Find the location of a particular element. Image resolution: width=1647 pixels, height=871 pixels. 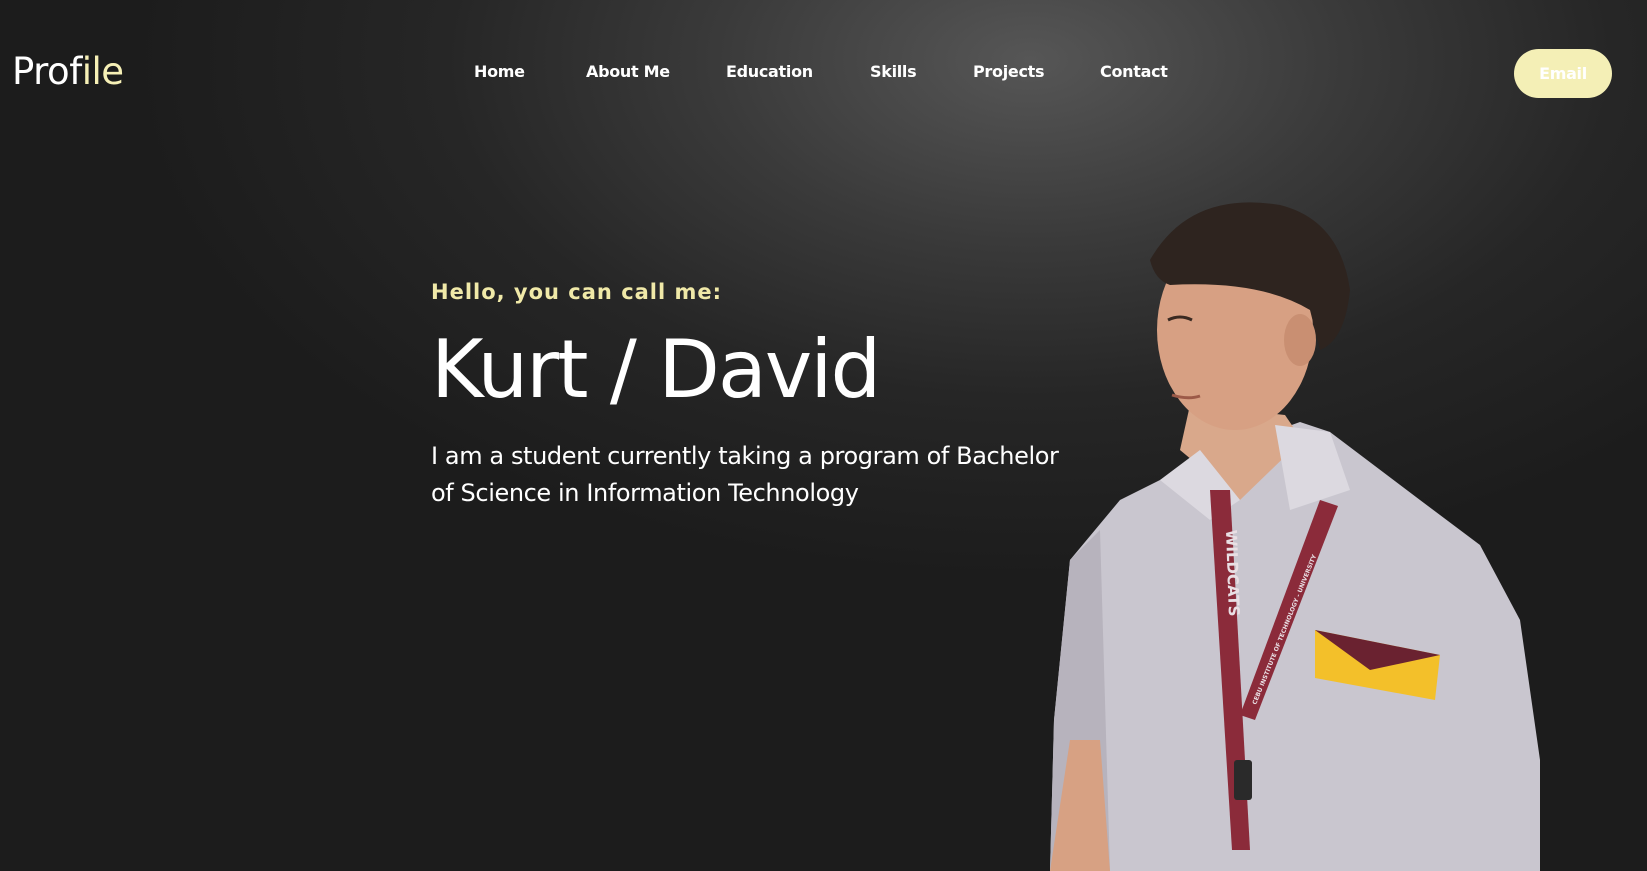

nav-education: Education is located at coordinates (769, 71).